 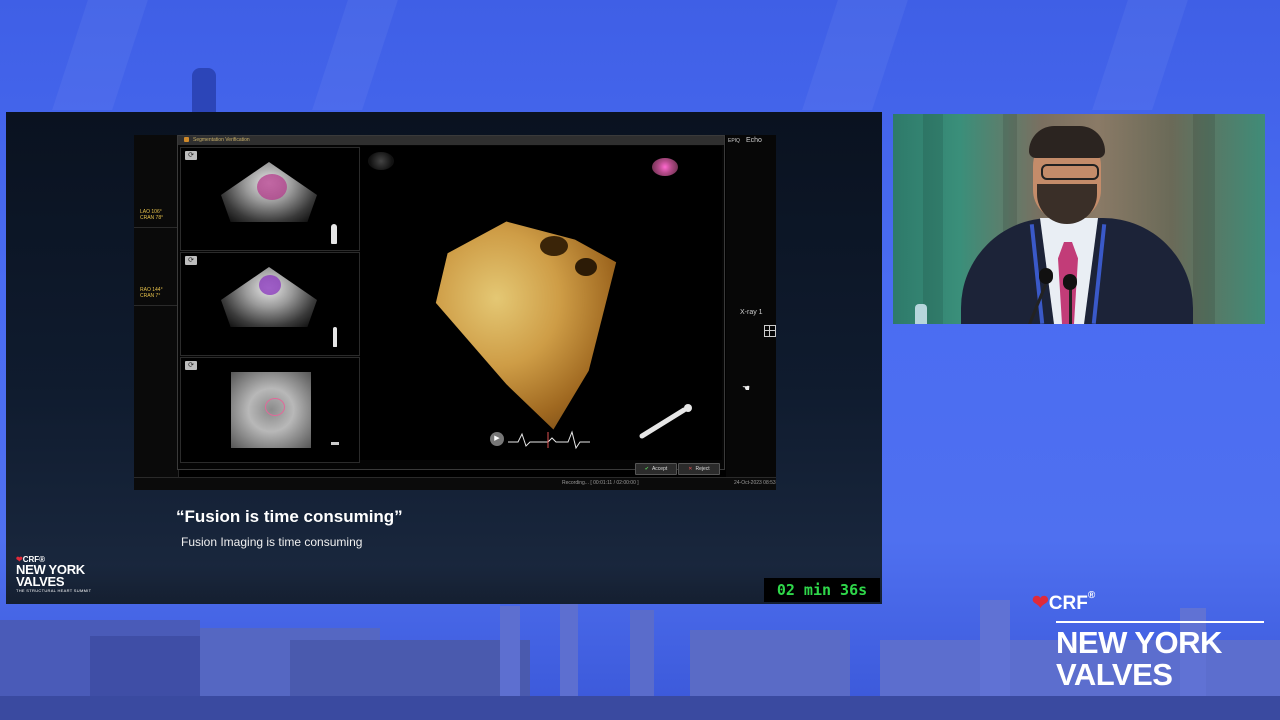 I want to click on speaker-camera-feed, so click(x=1079, y=219).